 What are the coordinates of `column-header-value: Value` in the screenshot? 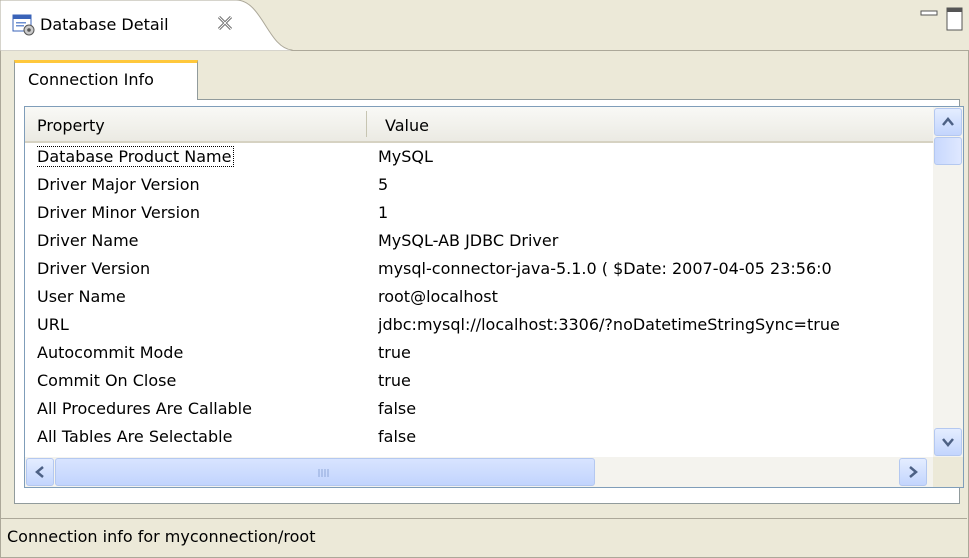 It's located at (407, 124).